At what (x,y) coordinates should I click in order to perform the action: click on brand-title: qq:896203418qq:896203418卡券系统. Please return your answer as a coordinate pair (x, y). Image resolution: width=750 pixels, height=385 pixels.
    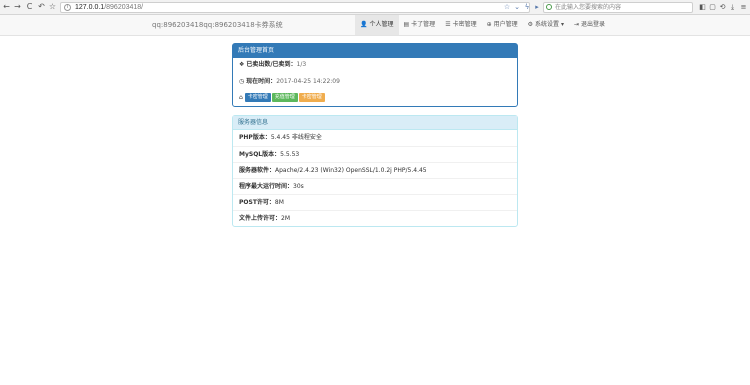
    Looking at the image, I should click on (217, 25).